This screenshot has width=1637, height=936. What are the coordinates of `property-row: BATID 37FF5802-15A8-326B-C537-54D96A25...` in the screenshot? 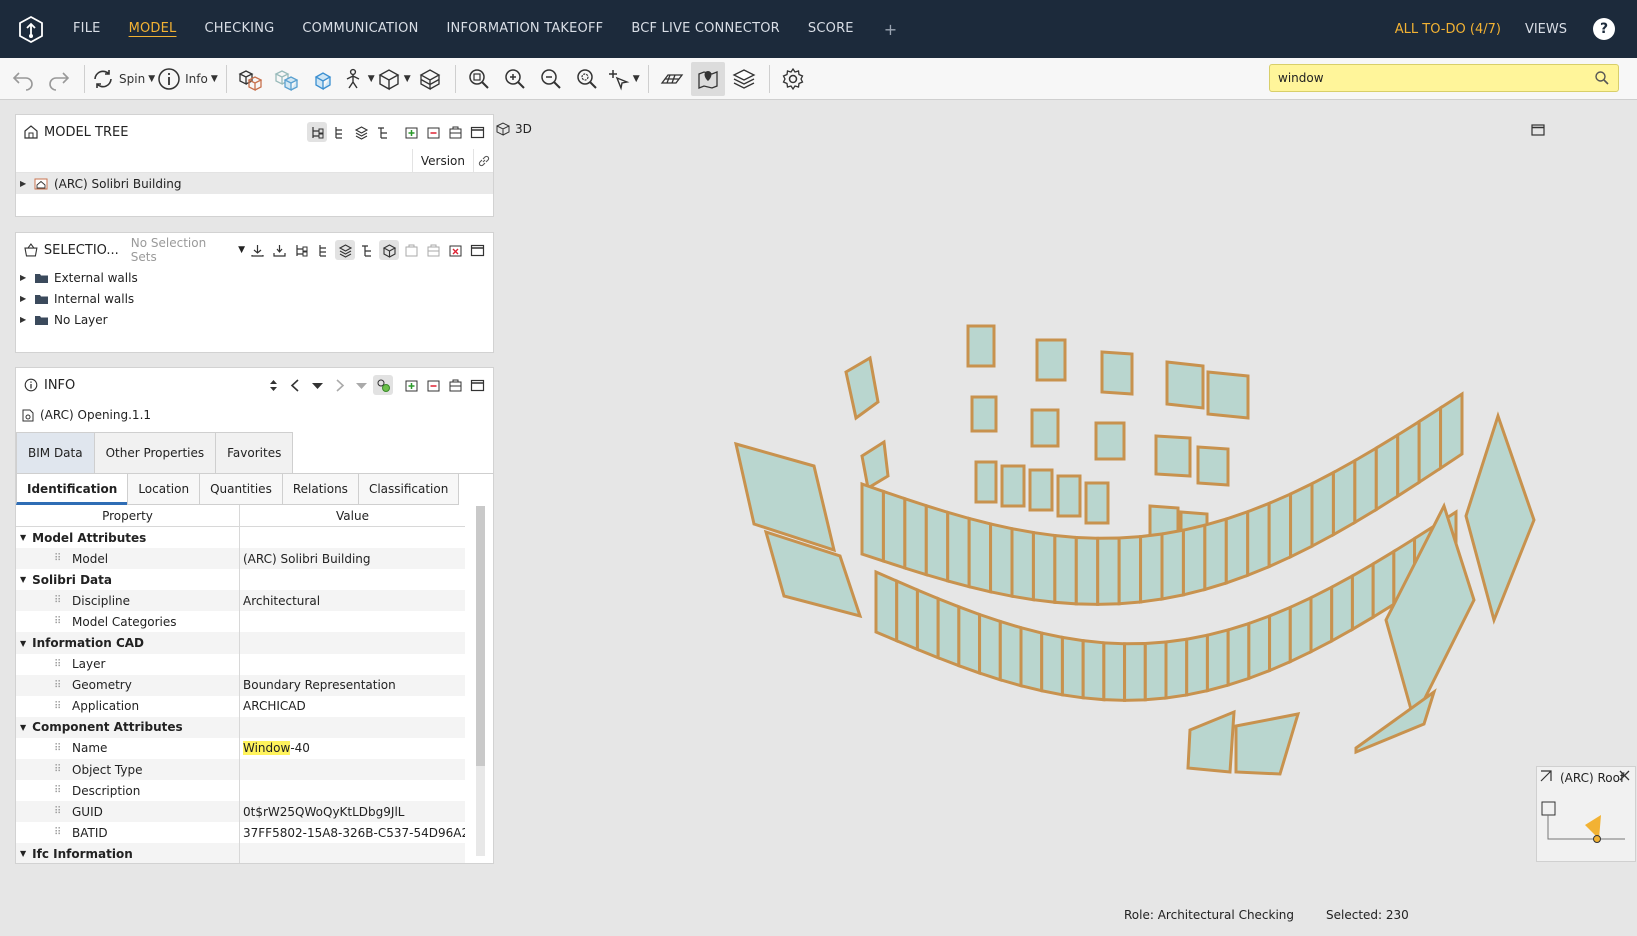 It's located at (240, 833).